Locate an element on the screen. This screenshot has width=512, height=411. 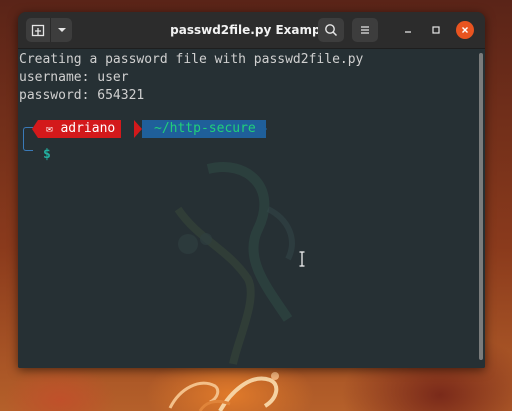
maximize-icon is located at coordinates (436, 30).